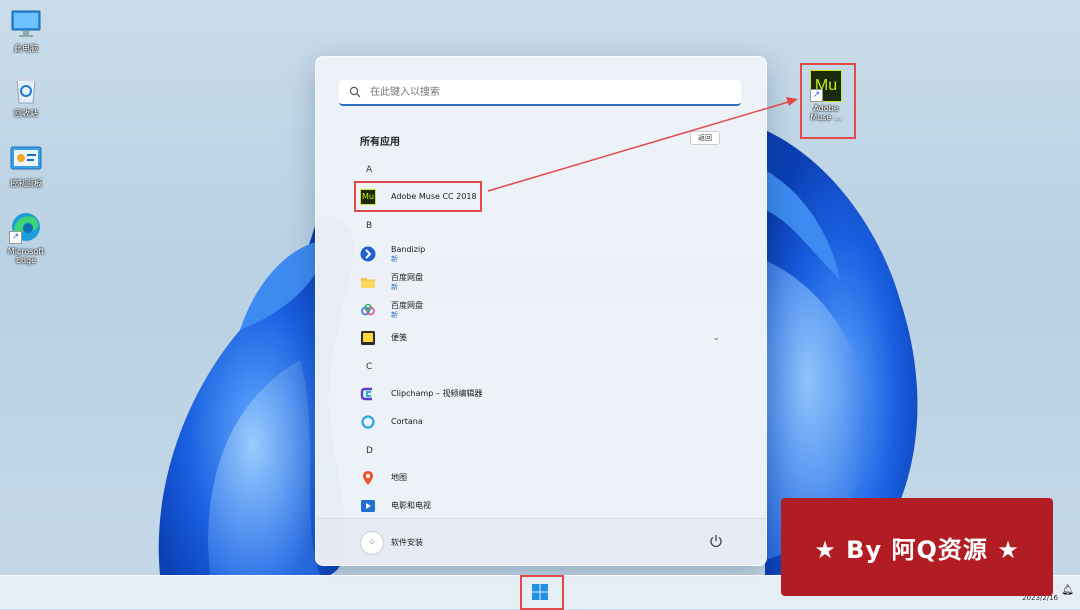 This screenshot has width=1080, height=610. What do you see at coordinates (368, 254) in the screenshot?
I see `bandizip-icon` at bounding box center [368, 254].